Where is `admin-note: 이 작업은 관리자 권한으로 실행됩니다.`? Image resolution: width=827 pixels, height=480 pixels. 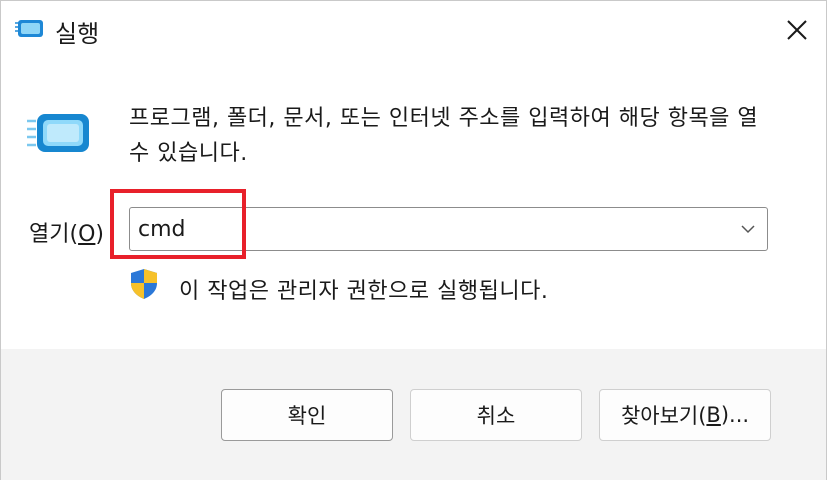 admin-note: 이 작업은 관리자 권한으로 실행됩니다. is located at coordinates (364, 291).